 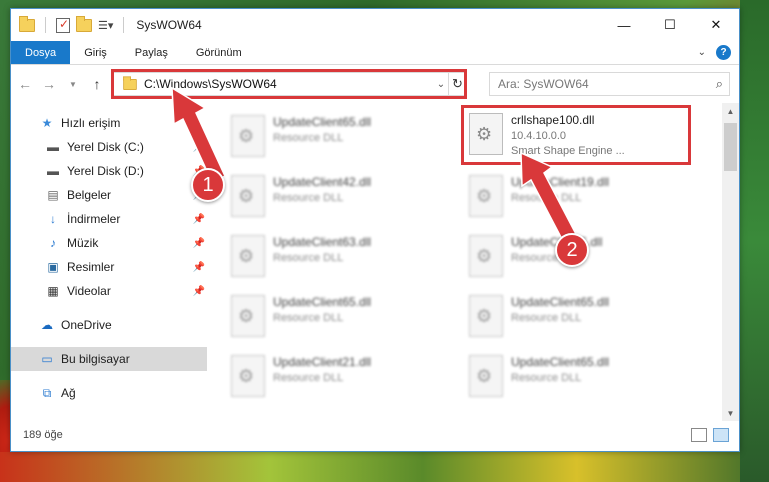 What do you see at coordinates (151, 52) in the screenshot?
I see `tab-share: Paylaş` at bounding box center [151, 52].